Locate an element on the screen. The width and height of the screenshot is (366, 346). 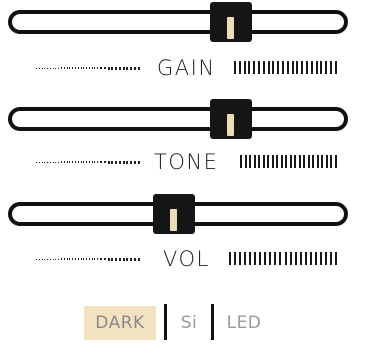
tone-slider-track is located at coordinates (178, 119).